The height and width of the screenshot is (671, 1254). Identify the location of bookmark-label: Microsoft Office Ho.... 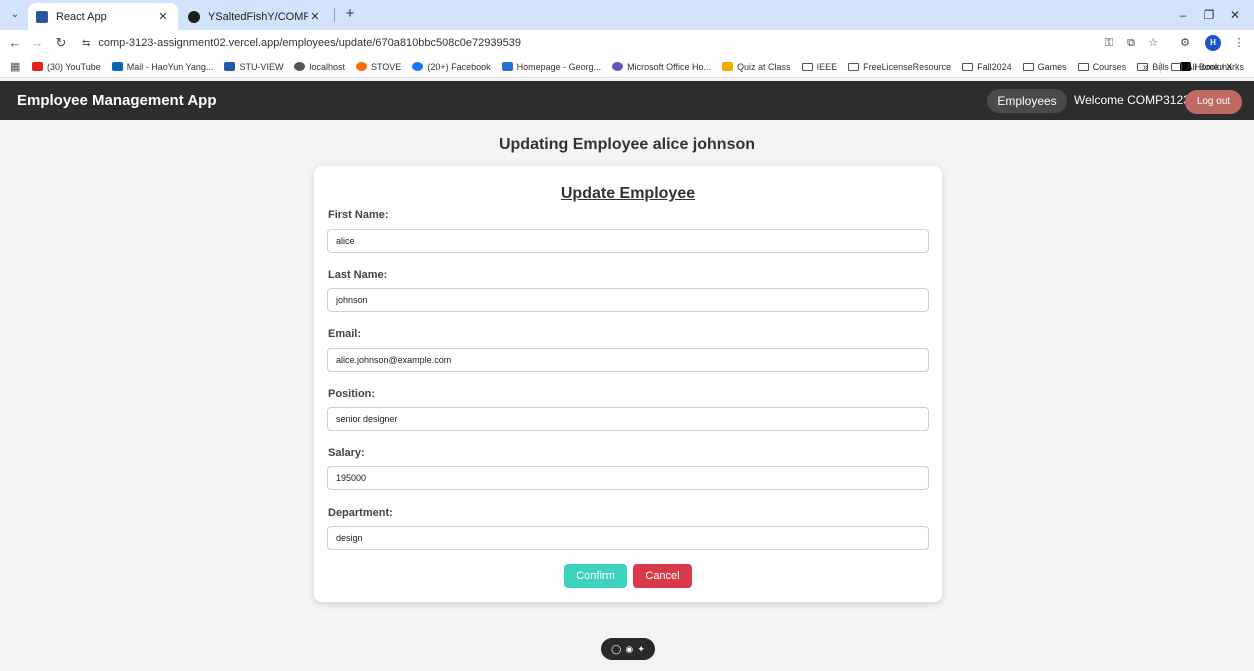
(669, 66).